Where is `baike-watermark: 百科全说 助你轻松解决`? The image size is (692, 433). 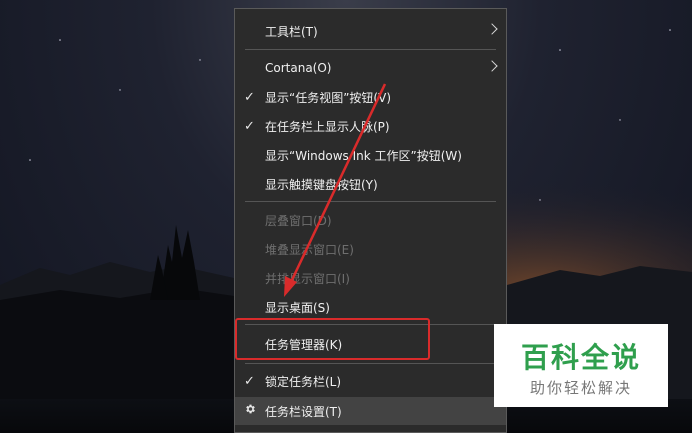
baike-watermark: 百科全说 助你轻松解决 is located at coordinates (581, 365).